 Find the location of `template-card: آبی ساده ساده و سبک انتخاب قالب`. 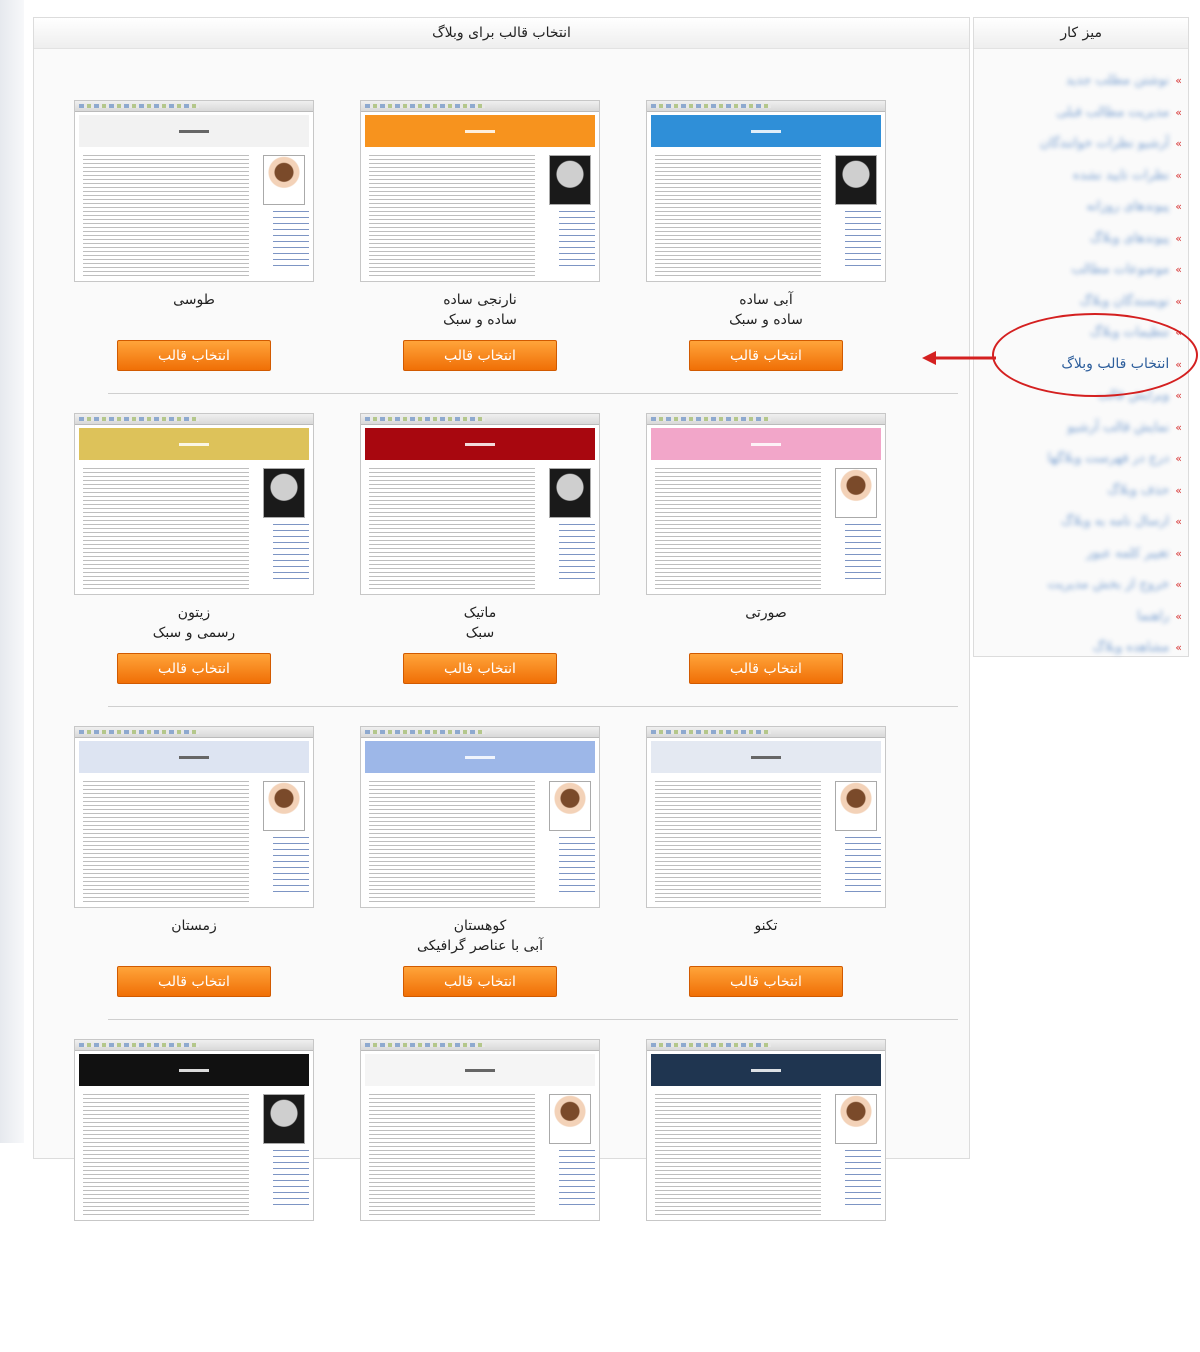

template-card: آبی ساده ساده و سبک انتخاب قالب is located at coordinates (766, 240).